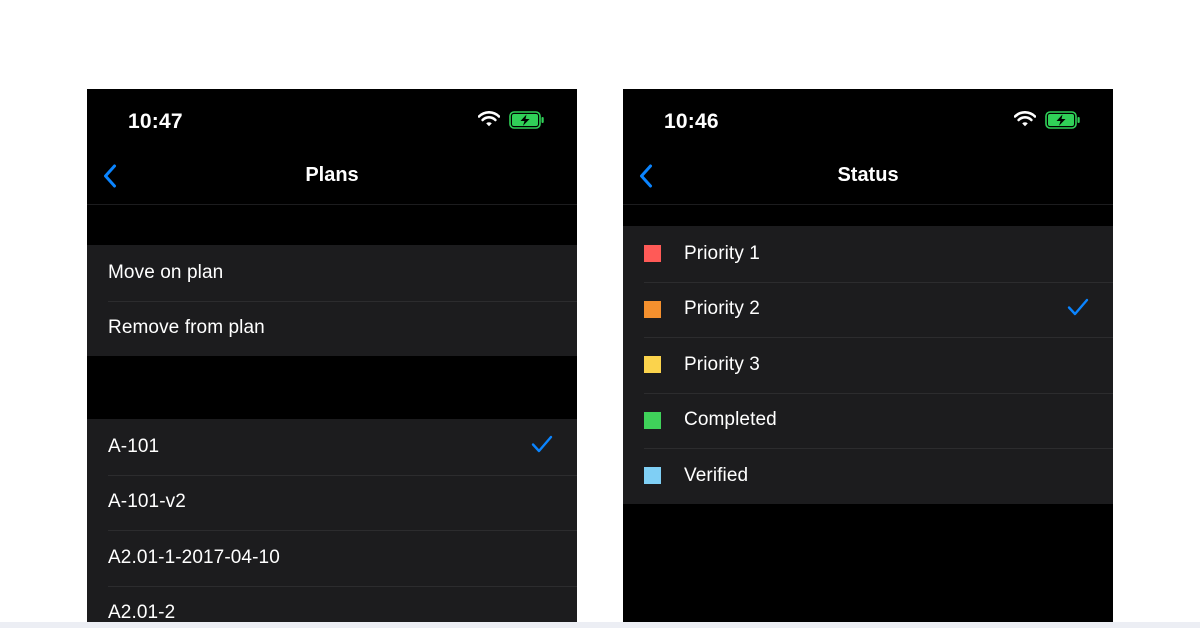 The width and height of the screenshot is (1200, 628). What do you see at coordinates (730, 420) in the screenshot?
I see `status-label: Completed` at bounding box center [730, 420].